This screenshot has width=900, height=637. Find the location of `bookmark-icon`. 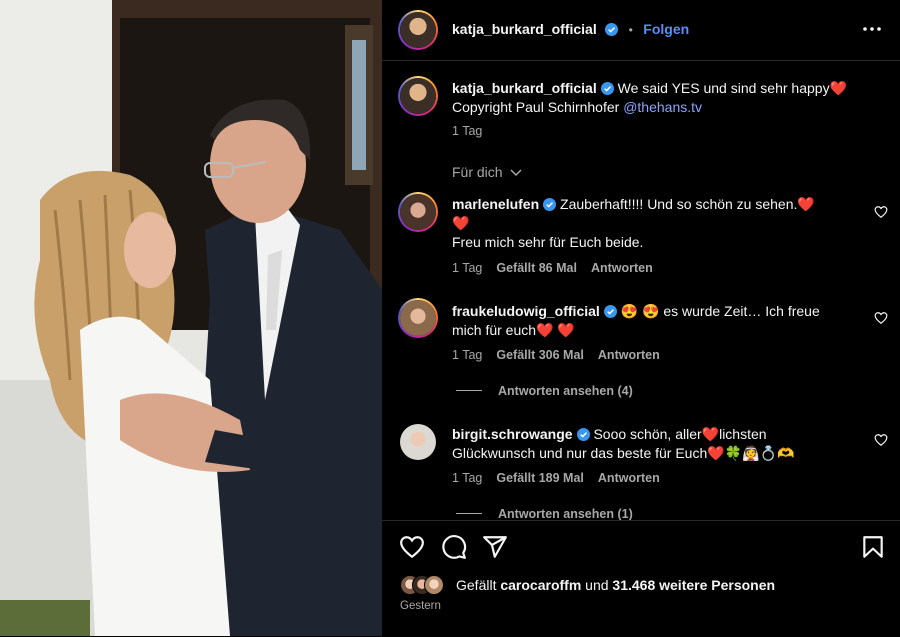

bookmark-icon is located at coordinates (873, 547).